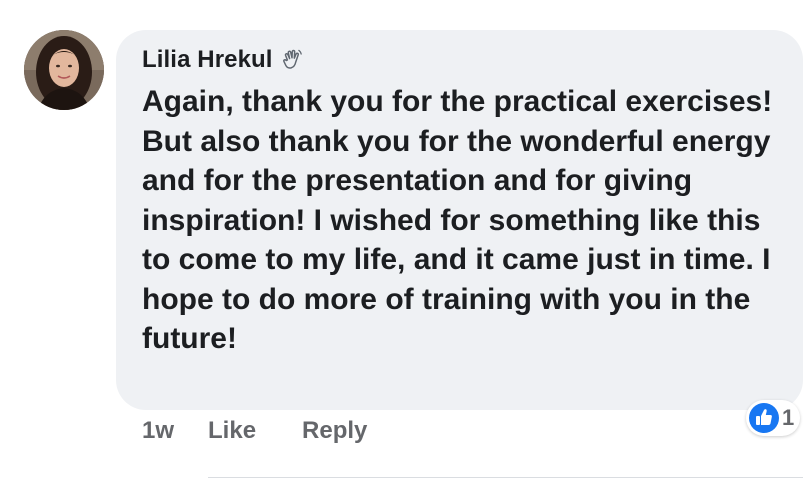 This screenshot has height=479, width=803. Describe the element at coordinates (764, 418) in the screenshot. I see `thumbs-up-icon` at that location.